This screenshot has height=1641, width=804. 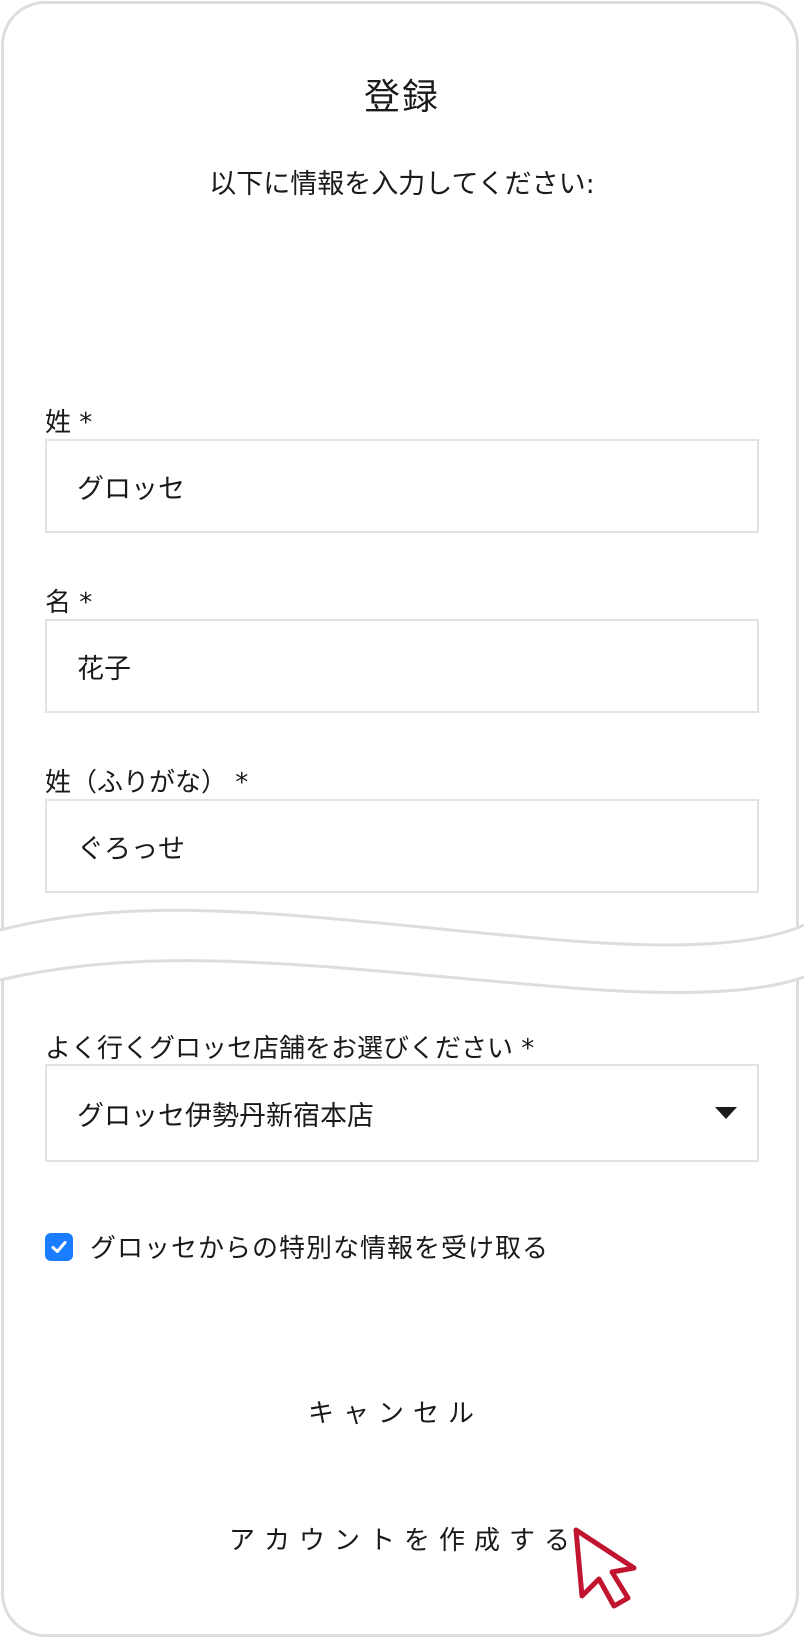 What do you see at coordinates (397, 846) in the screenshot?
I see `last-name-kana-input` at bounding box center [397, 846].